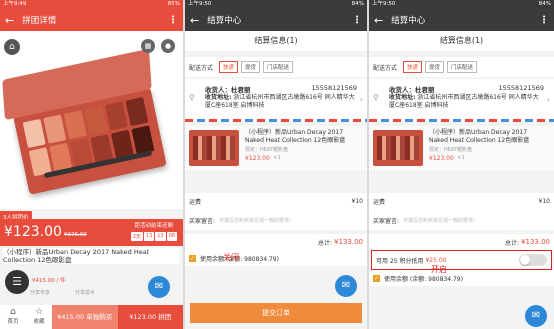  I want to click on receiver-name: 收货人：杜君丽, so click(228, 90).